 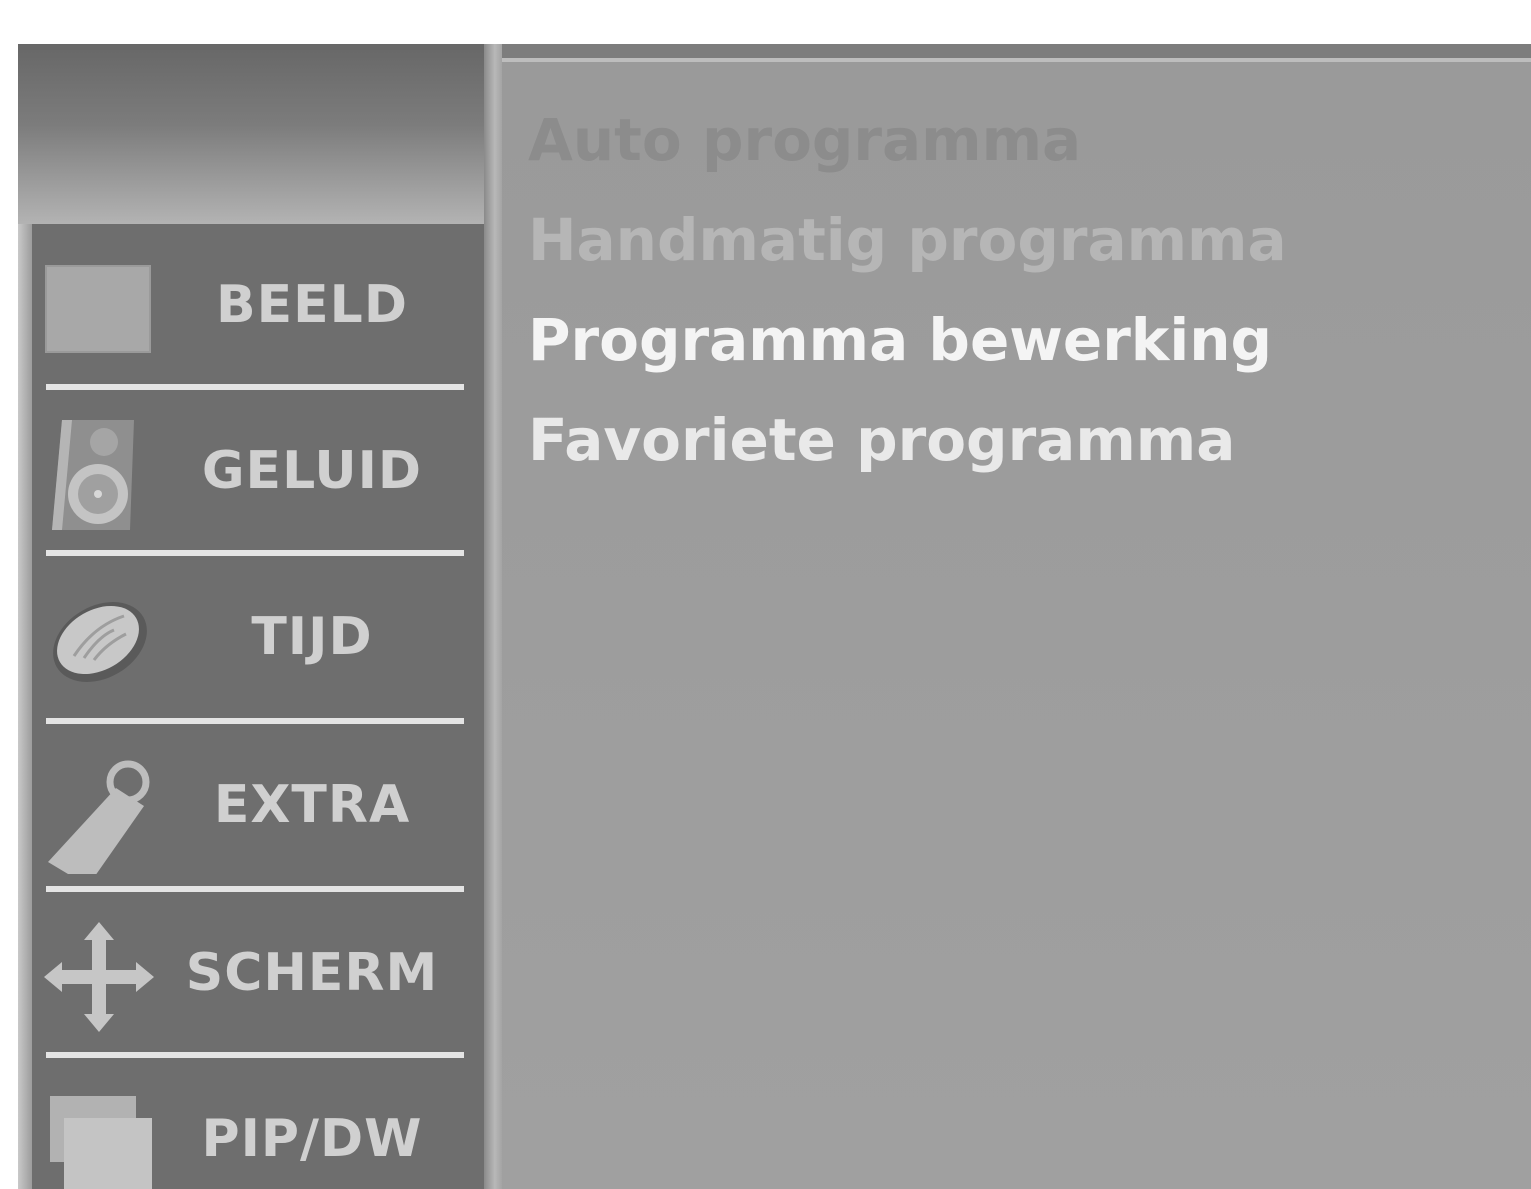 What do you see at coordinates (99, 1138) in the screenshot?
I see `pip-windows-icon` at bounding box center [99, 1138].